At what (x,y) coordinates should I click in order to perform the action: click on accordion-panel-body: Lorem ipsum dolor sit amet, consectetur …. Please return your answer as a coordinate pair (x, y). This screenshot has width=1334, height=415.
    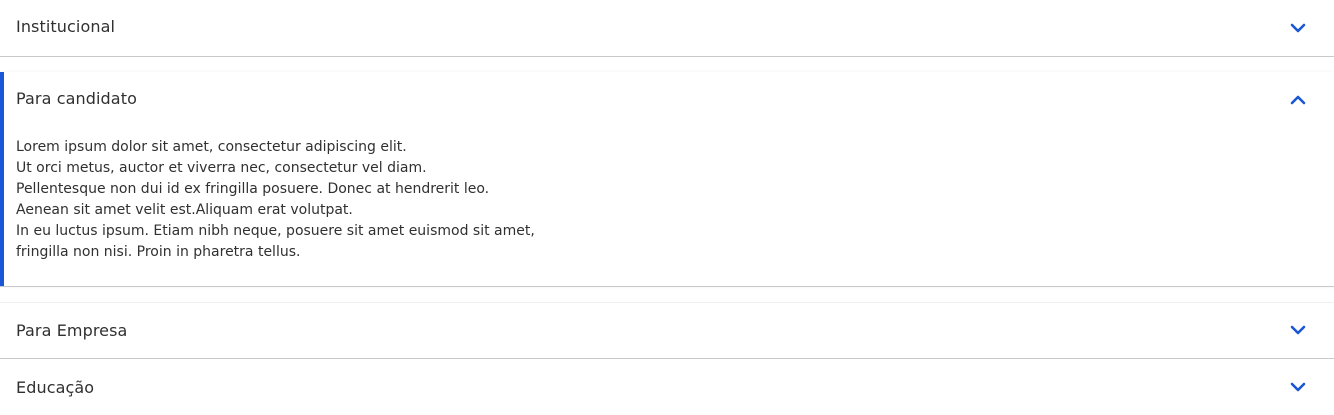
    Looking at the image, I should click on (275, 200).